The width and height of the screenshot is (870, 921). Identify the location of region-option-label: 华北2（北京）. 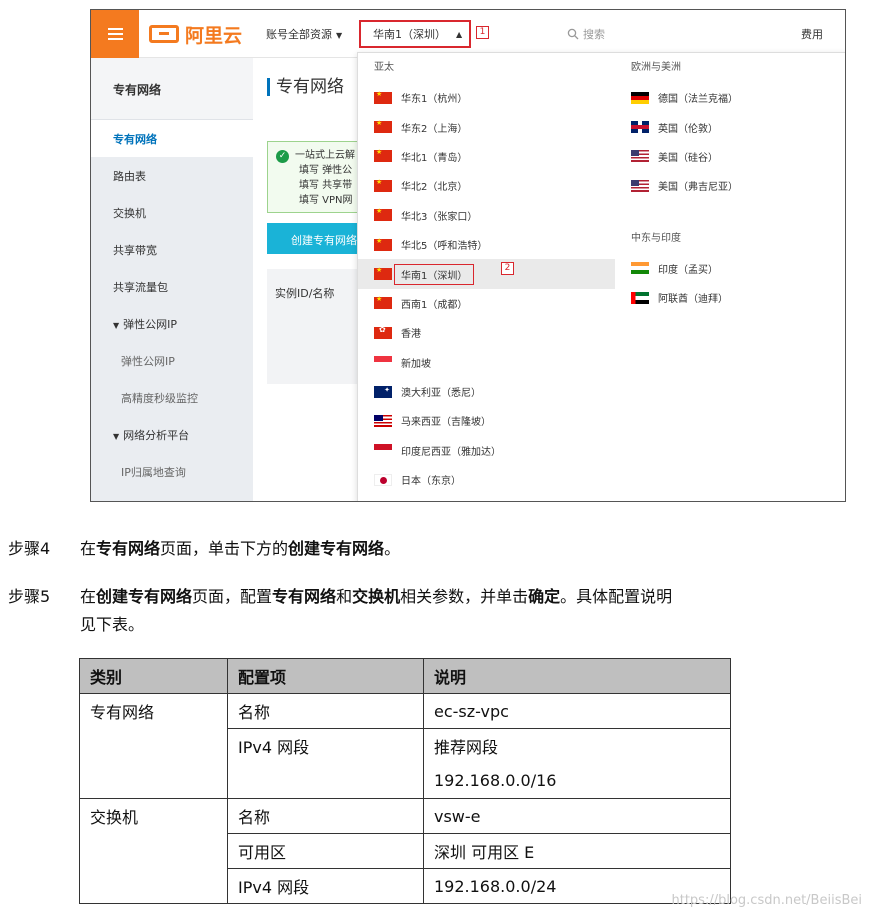
(434, 188).